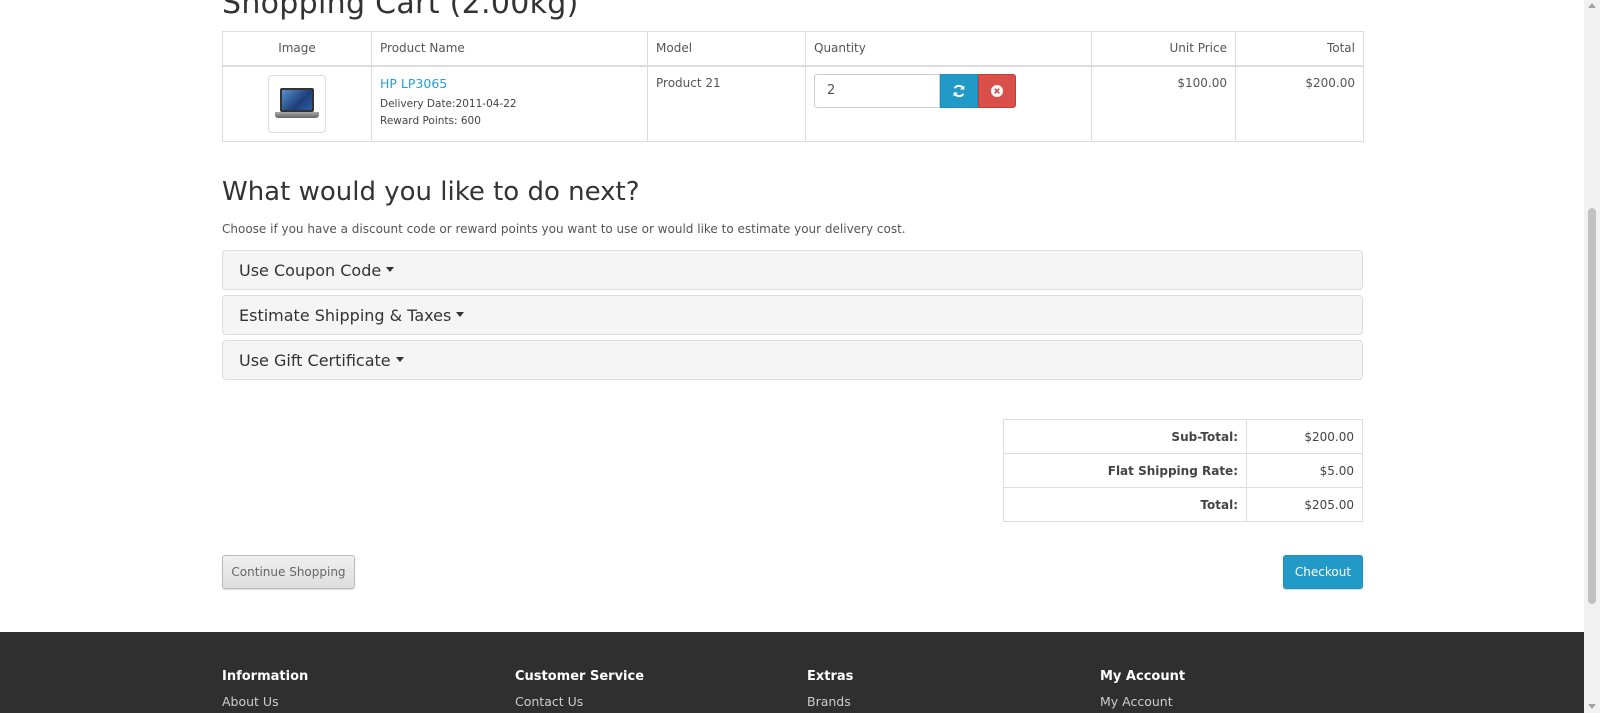 This screenshot has width=1600, height=713. What do you see at coordinates (297, 49) in the screenshot?
I see `column-header-image: Image` at bounding box center [297, 49].